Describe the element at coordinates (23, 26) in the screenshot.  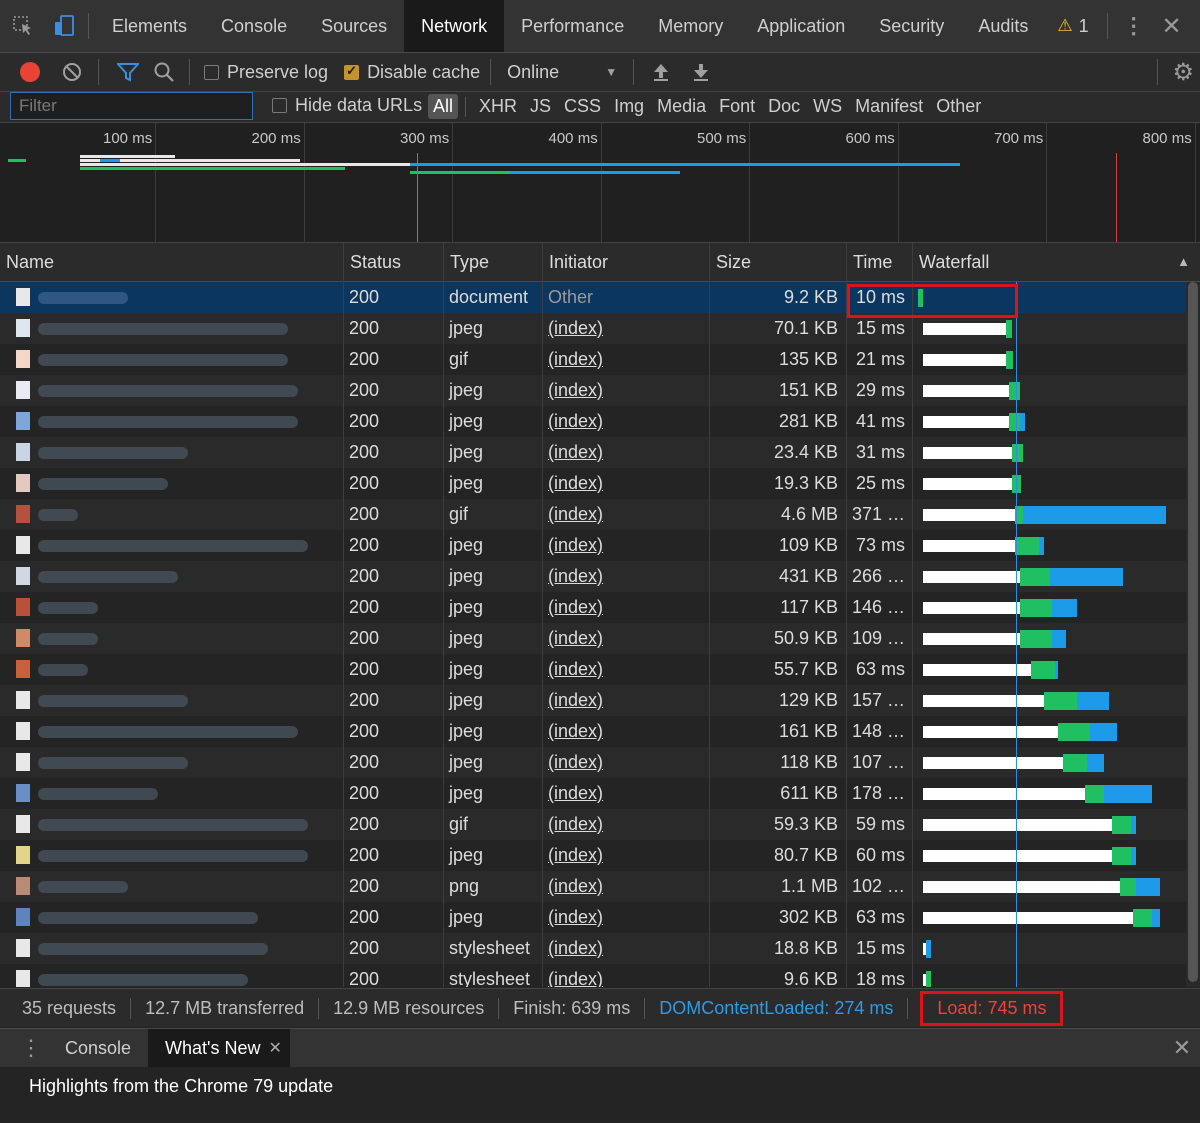
I see `inspect-element-icon` at that location.